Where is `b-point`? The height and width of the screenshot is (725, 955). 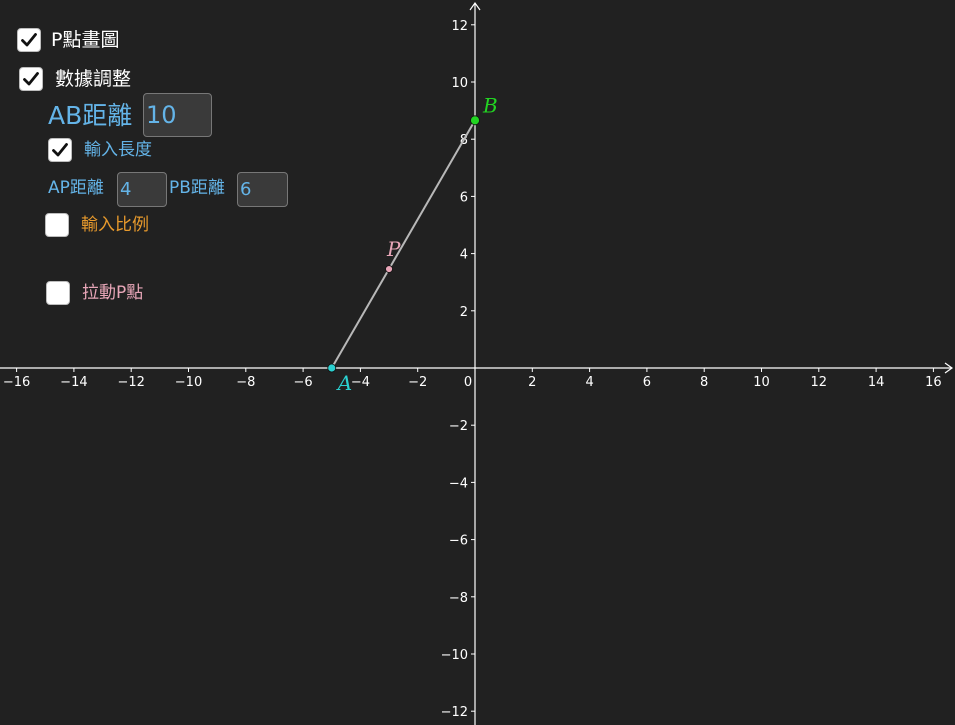
b-point is located at coordinates (475, 120).